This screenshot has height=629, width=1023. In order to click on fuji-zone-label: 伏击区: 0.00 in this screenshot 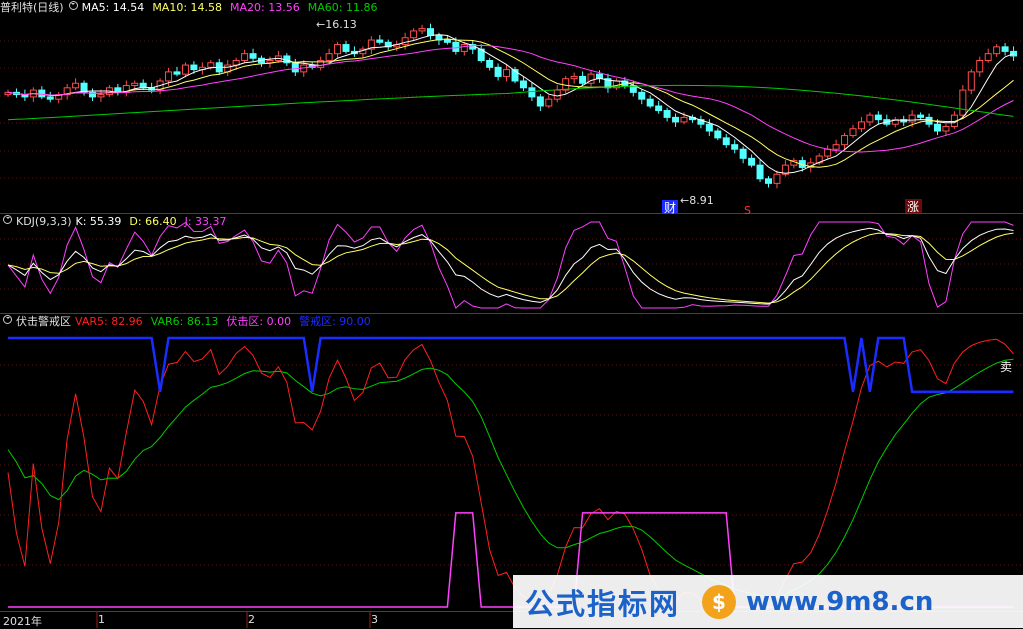, I will do `click(259, 321)`.